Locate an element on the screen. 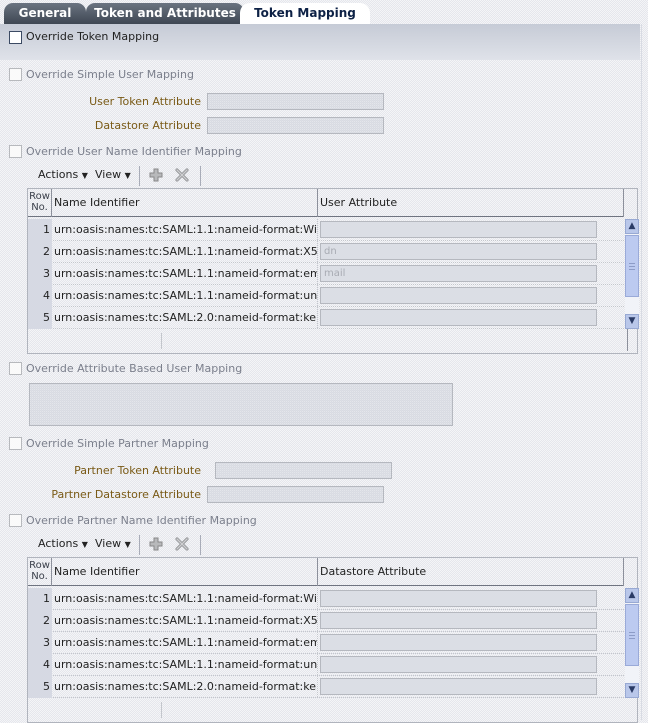  partner-token-attribute-label: Partner Token Attribute is located at coordinates (137, 470).